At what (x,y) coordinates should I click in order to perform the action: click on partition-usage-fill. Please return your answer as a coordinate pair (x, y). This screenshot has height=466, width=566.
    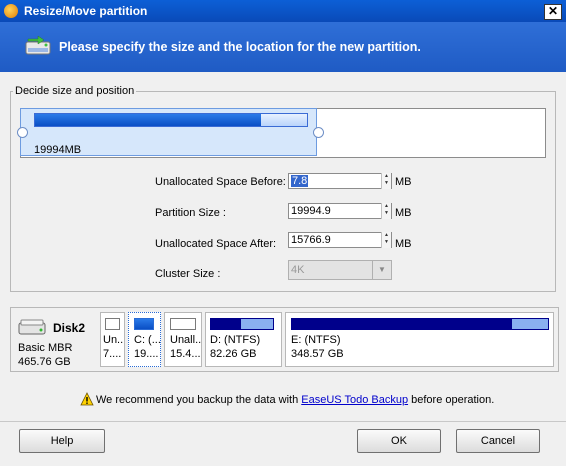
    Looking at the image, I should click on (148, 120).